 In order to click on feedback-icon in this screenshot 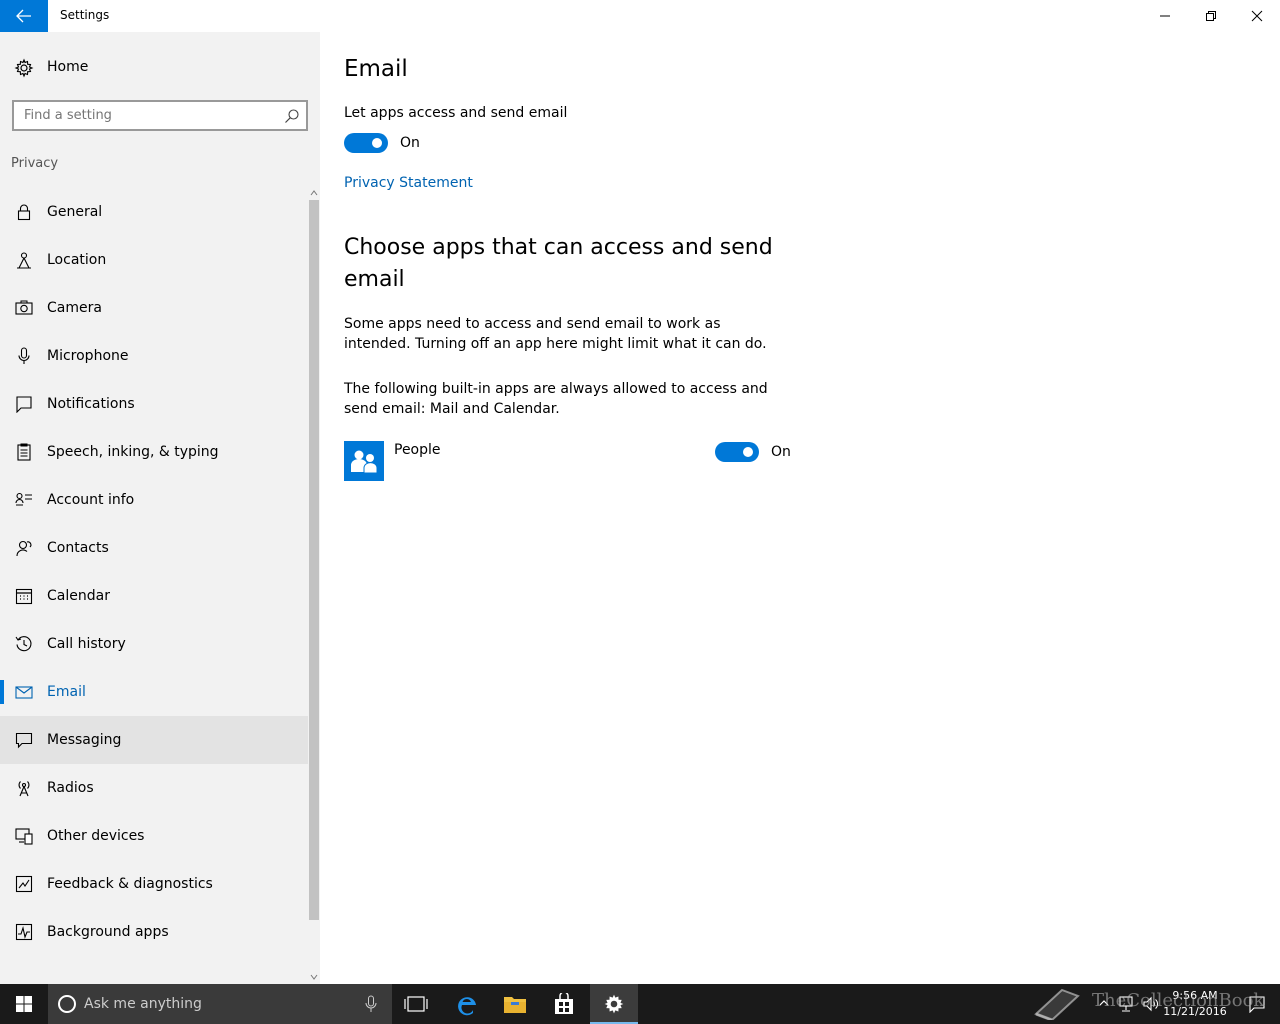, I will do `click(24, 884)`.